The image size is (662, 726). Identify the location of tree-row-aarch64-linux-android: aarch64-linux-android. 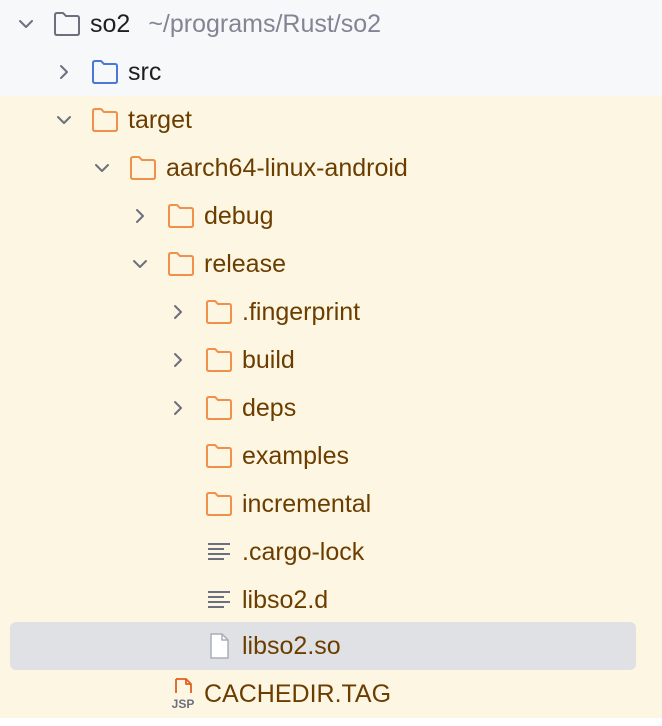
(331, 168).